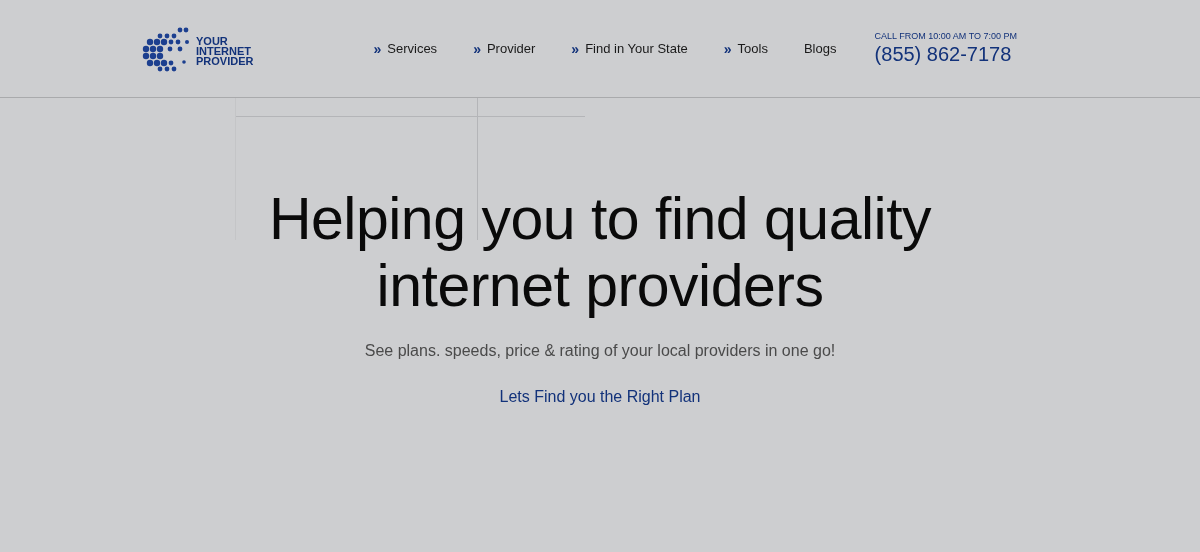 The width and height of the screenshot is (1200, 552). I want to click on phone-link: (855) 862-7178, so click(943, 54).